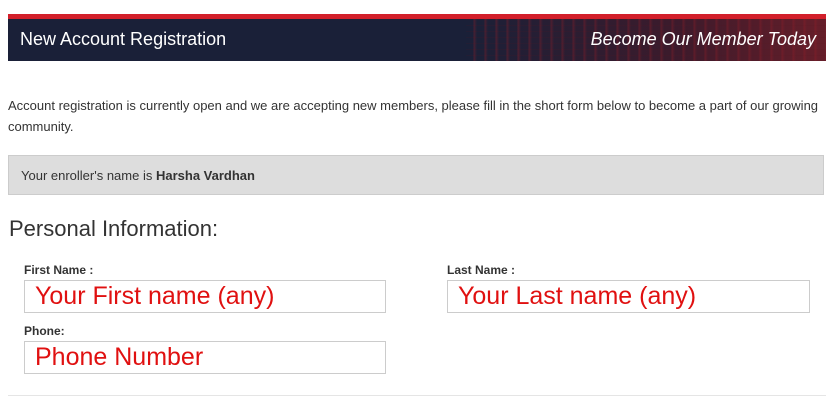 The width and height of the screenshot is (840, 401). What do you see at coordinates (703, 39) in the screenshot?
I see `page-tagline: Become Our Member Today` at bounding box center [703, 39].